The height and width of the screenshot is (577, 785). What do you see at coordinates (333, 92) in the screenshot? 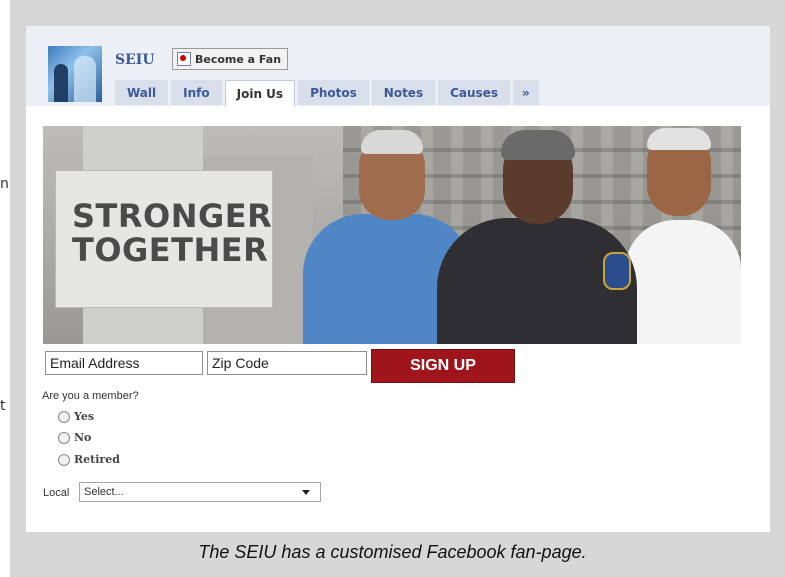
I see `tab-photos: Photos` at bounding box center [333, 92].